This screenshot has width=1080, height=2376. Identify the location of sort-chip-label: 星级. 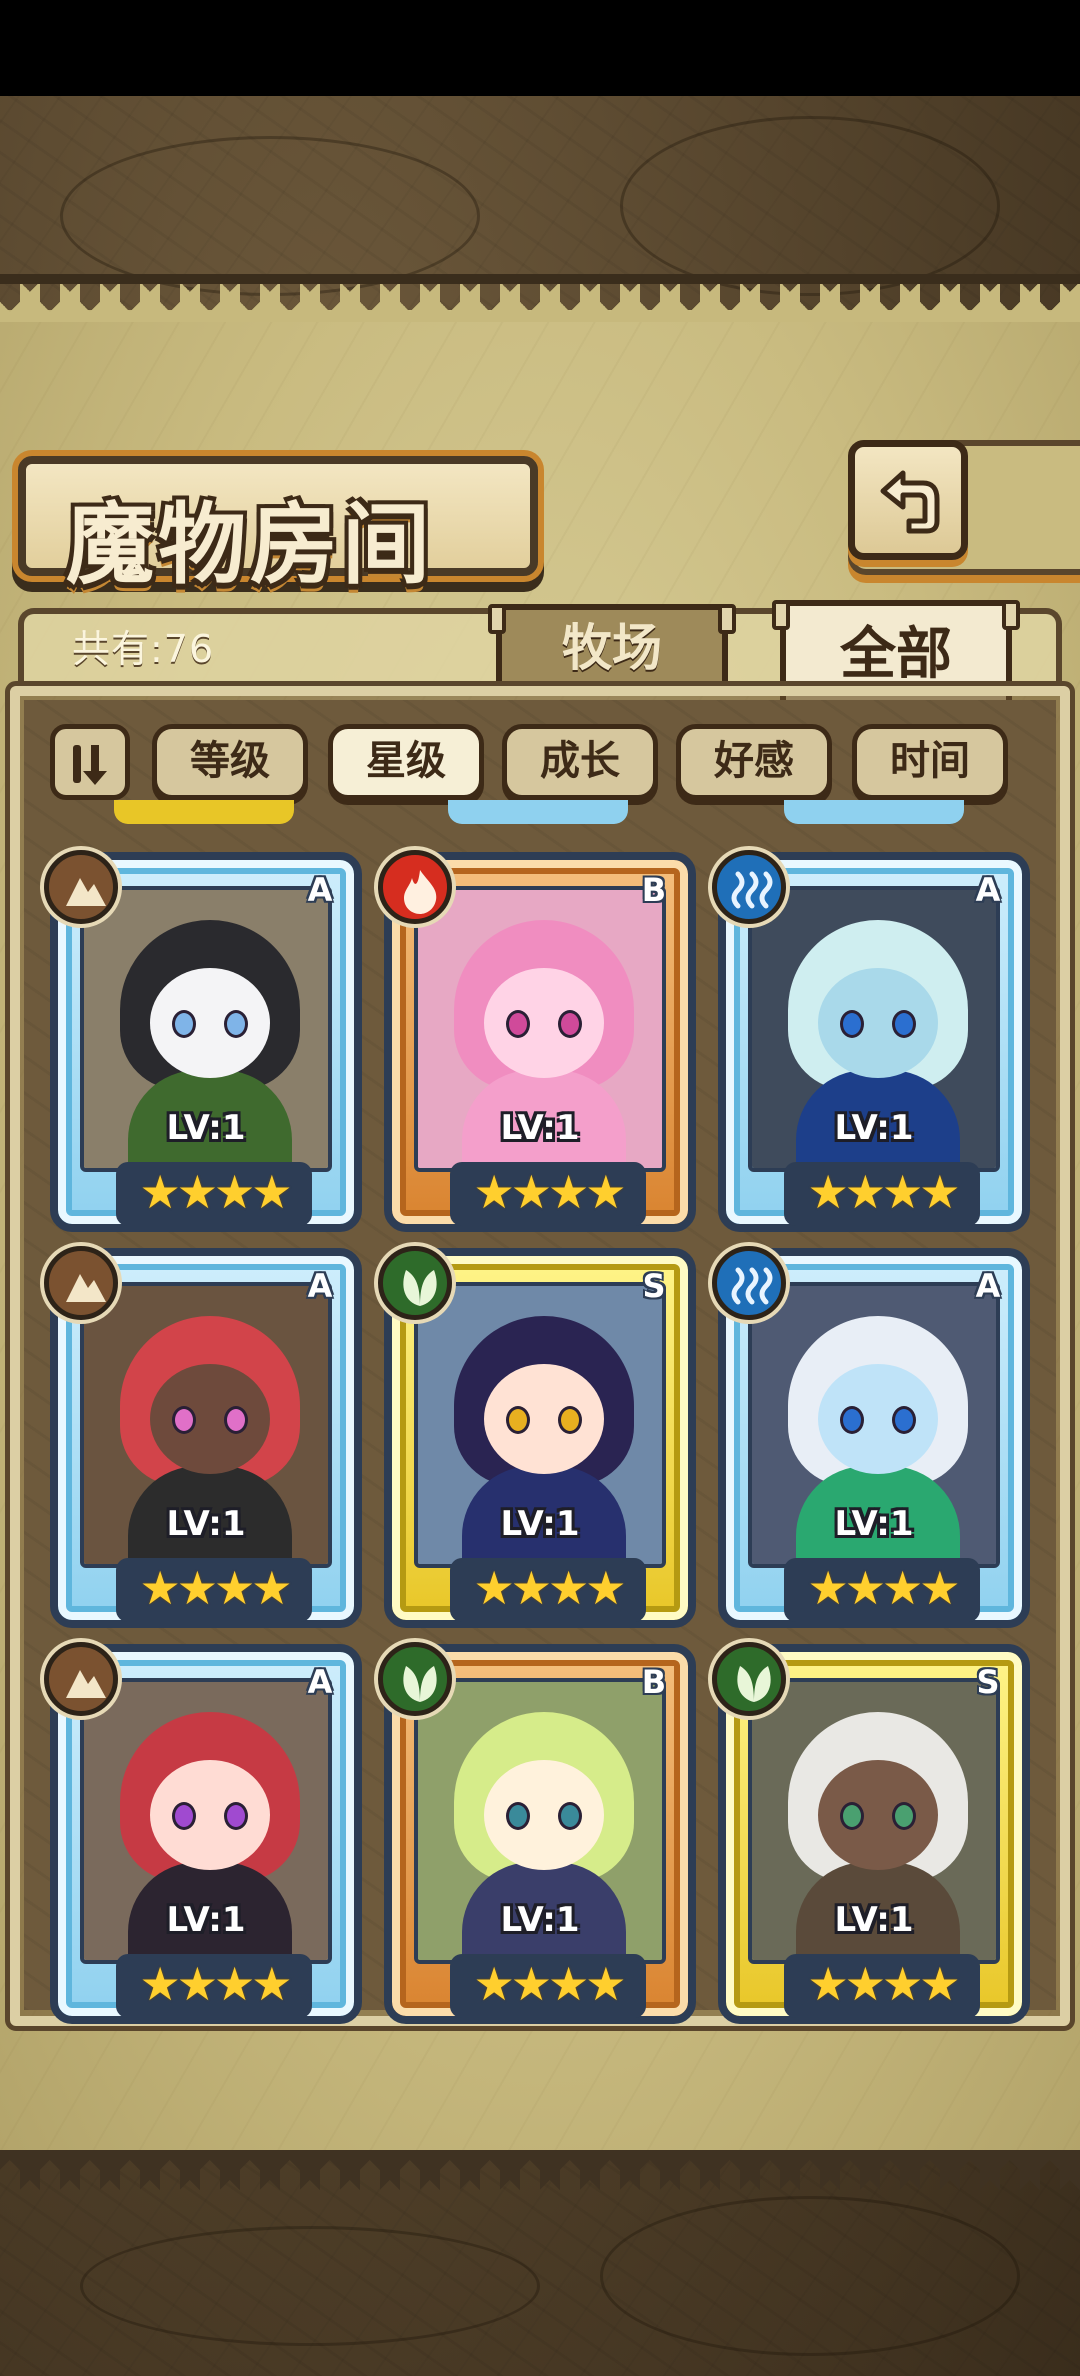
(406, 760).